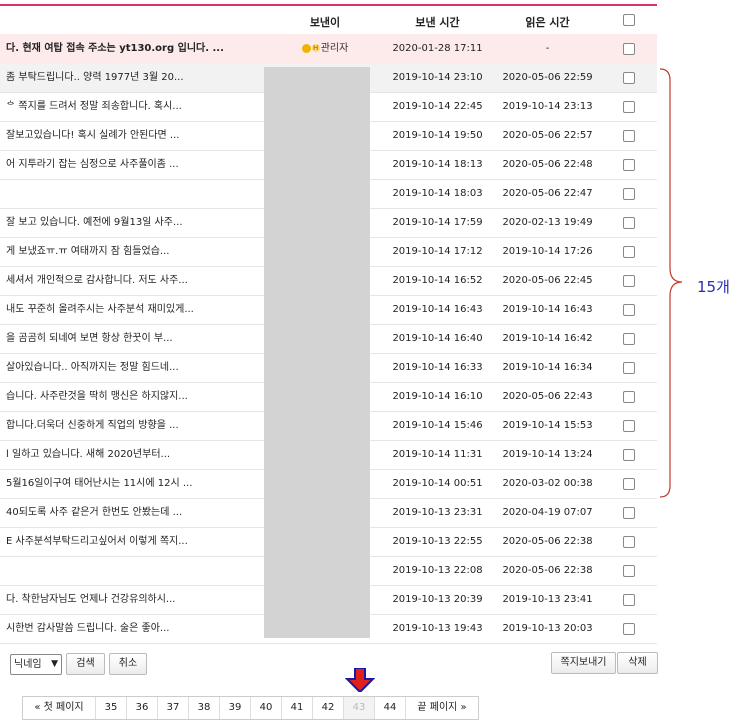 The height and width of the screenshot is (725, 744). What do you see at coordinates (85, 664) in the screenshot?
I see `search-button: 검색` at bounding box center [85, 664].